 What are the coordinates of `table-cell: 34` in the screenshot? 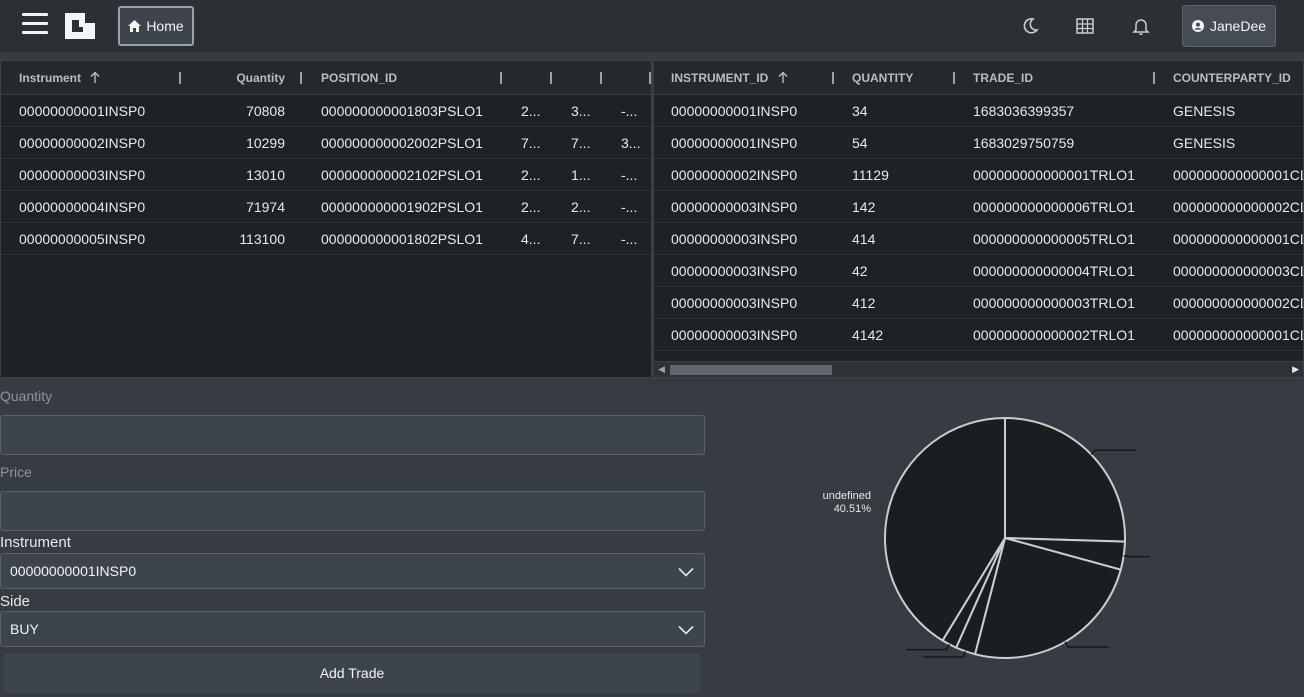 It's located at (860, 111).